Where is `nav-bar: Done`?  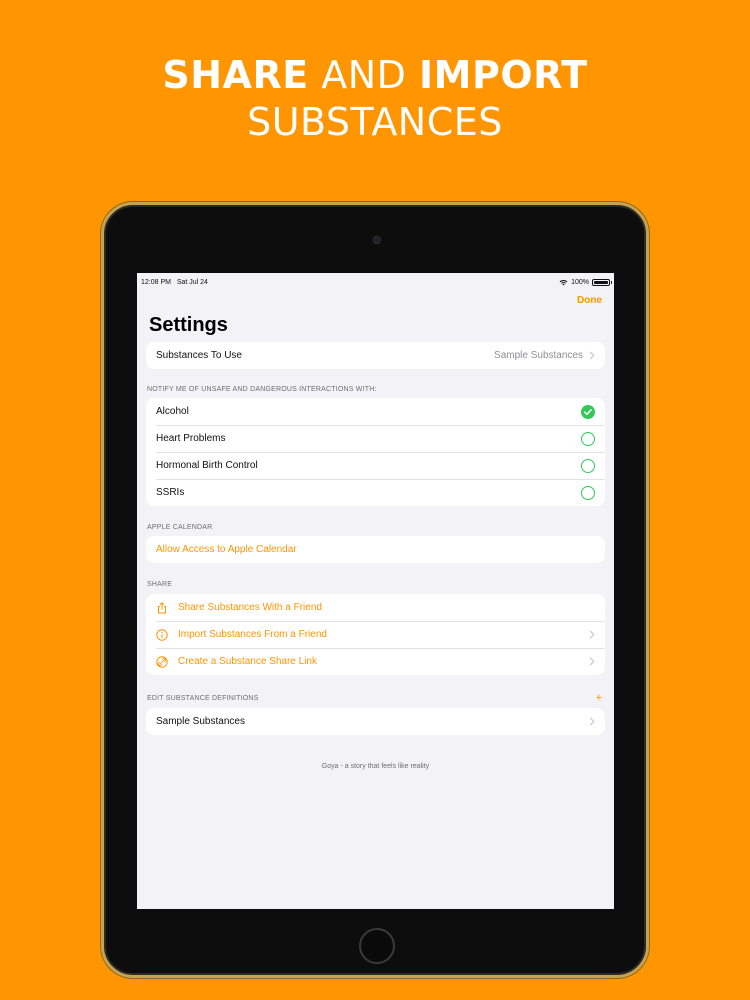
nav-bar: Done is located at coordinates (375, 298).